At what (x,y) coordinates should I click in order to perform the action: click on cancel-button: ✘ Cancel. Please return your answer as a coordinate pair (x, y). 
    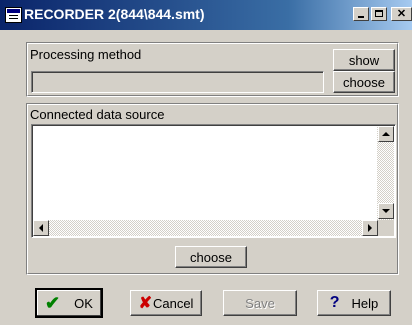
    Looking at the image, I should click on (166, 303).